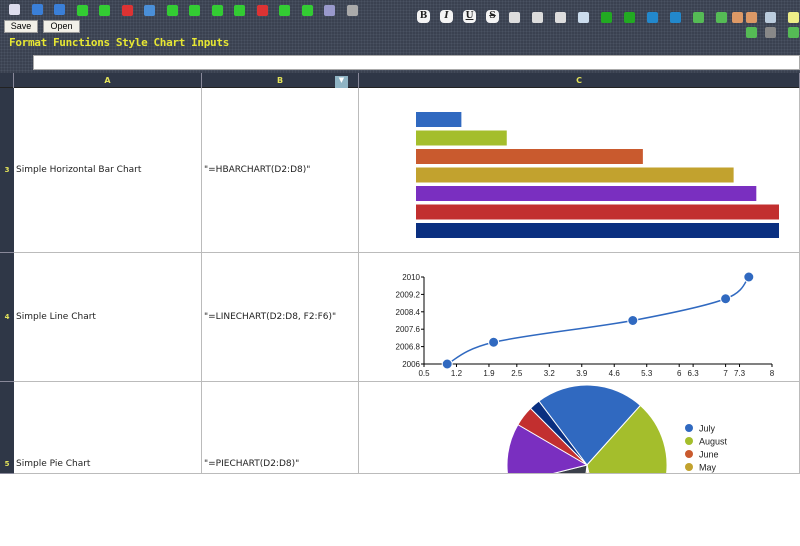 The image size is (800, 546). I want to click on filter-dropdown-icon: ▼, so click(341, 82).